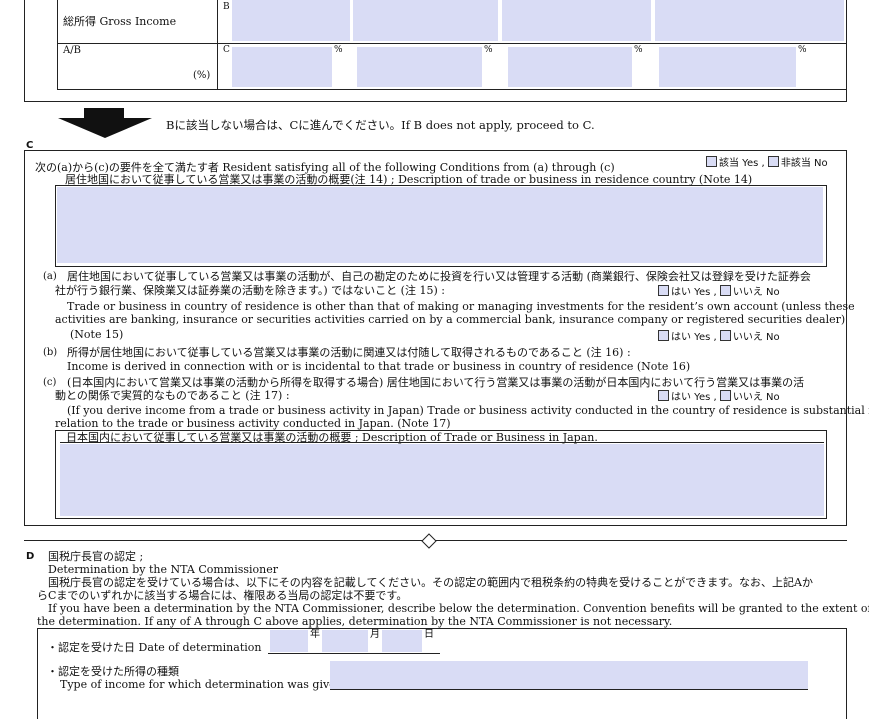 Image resolution: width=869 pixels, height=719 pixels. Describe the element at coordinates (315, 634) in the screenshot. I see `year-label: 年` at that location.